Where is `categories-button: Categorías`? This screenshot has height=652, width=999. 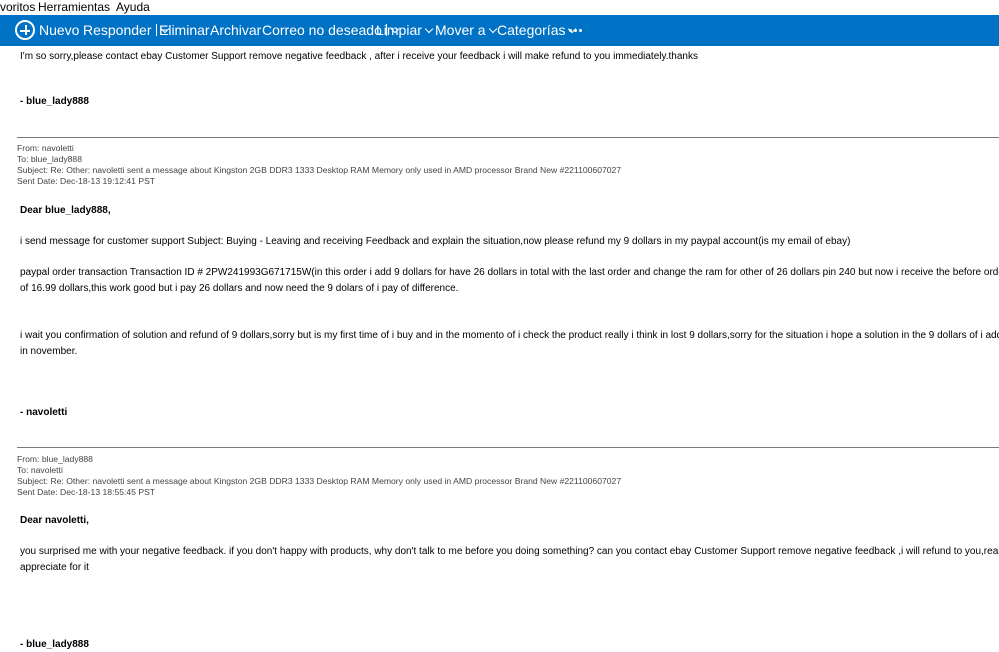 categories-button: Categorías is located at coordinates (537, 30).